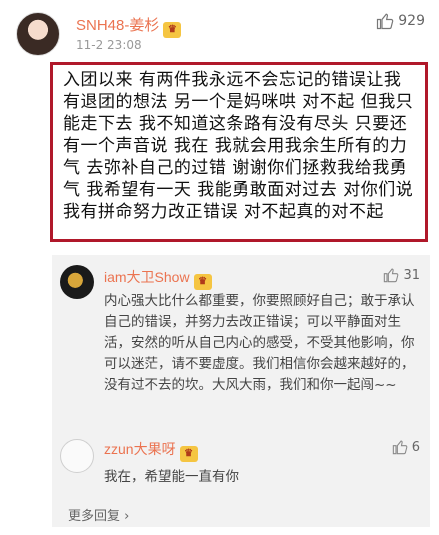 This screenshot has height=535, width=439. What do you see at coordinates (147, 277) in the screenshot?
I see `reply-author-name: iam大卫Show` at bounding box center [147, 277].